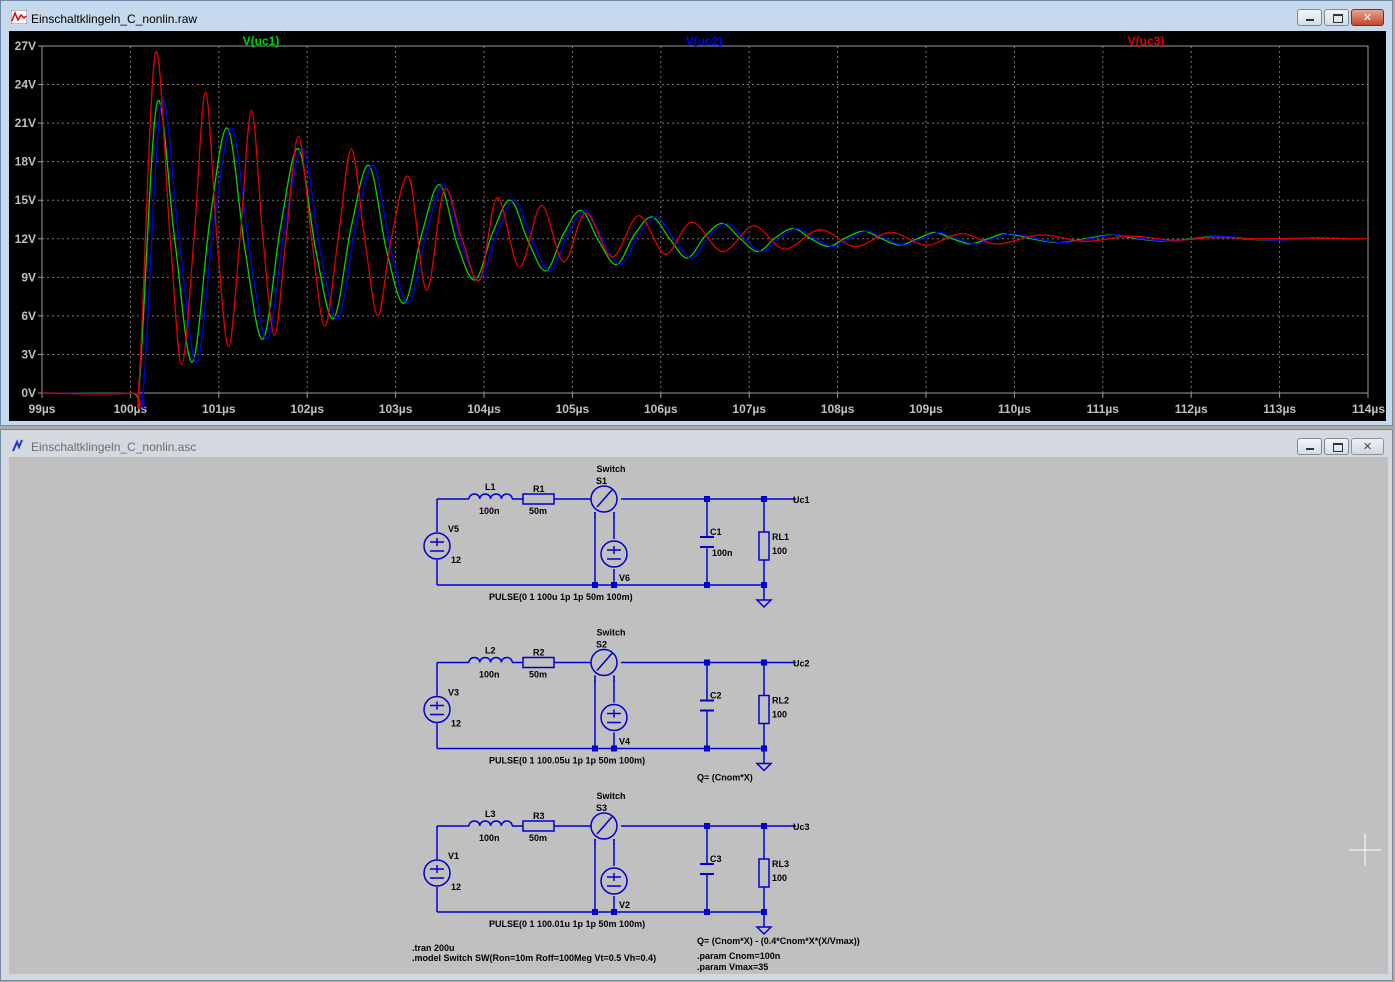 The image size is (1395, 982). What do you see at coordinates (114, 447) in the screenshot?
I see `schematic-window-title: Einschaltklingeln_C_nonlin.asc` at bounding box center [114, 447].